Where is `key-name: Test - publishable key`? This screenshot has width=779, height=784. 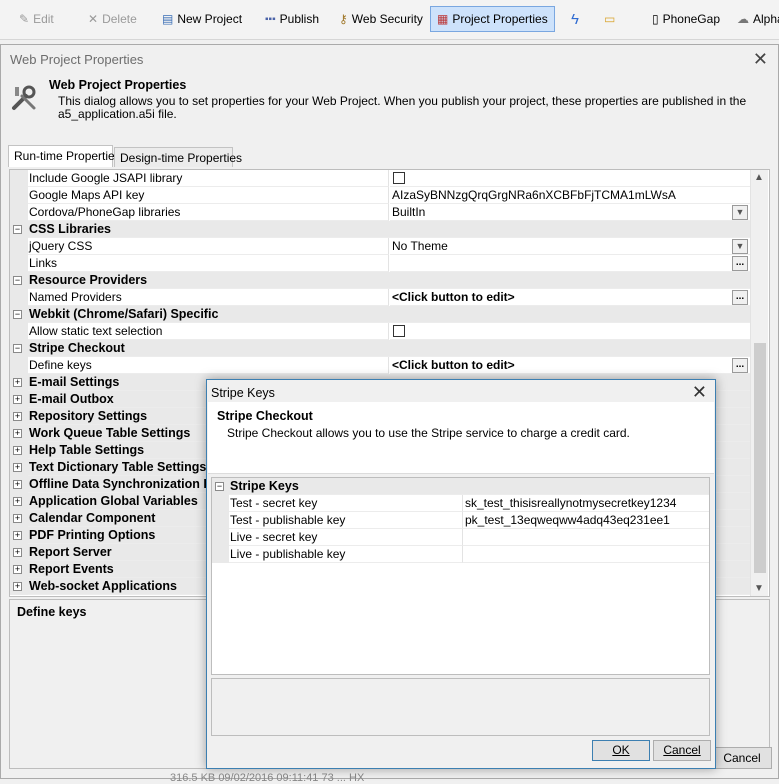 key-name: Test - publishable key is located at coordinates (346, 520).